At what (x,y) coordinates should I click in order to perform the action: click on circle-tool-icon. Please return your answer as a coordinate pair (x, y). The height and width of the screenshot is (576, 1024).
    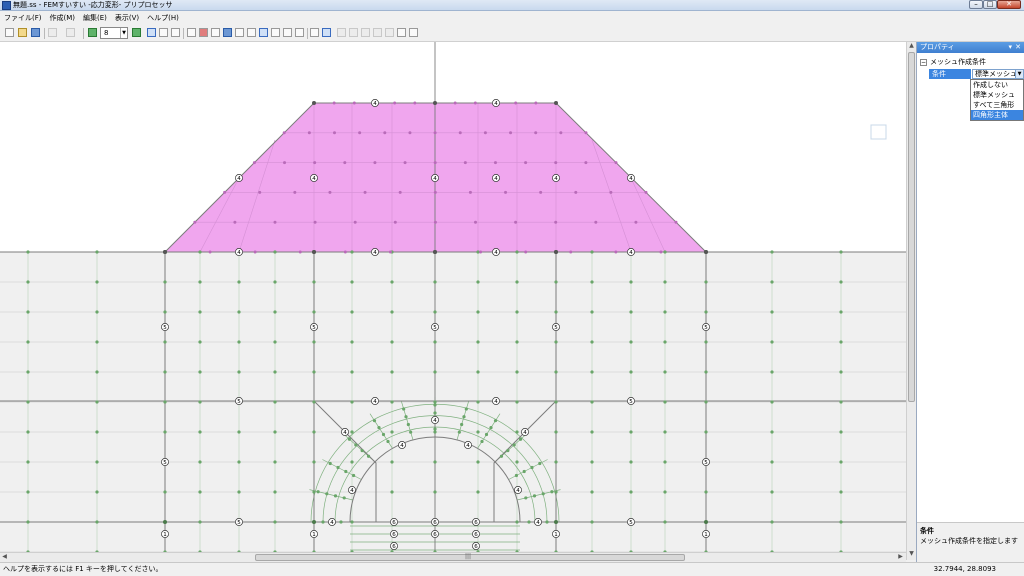
    Looking at the image, I should click on (377, 32).